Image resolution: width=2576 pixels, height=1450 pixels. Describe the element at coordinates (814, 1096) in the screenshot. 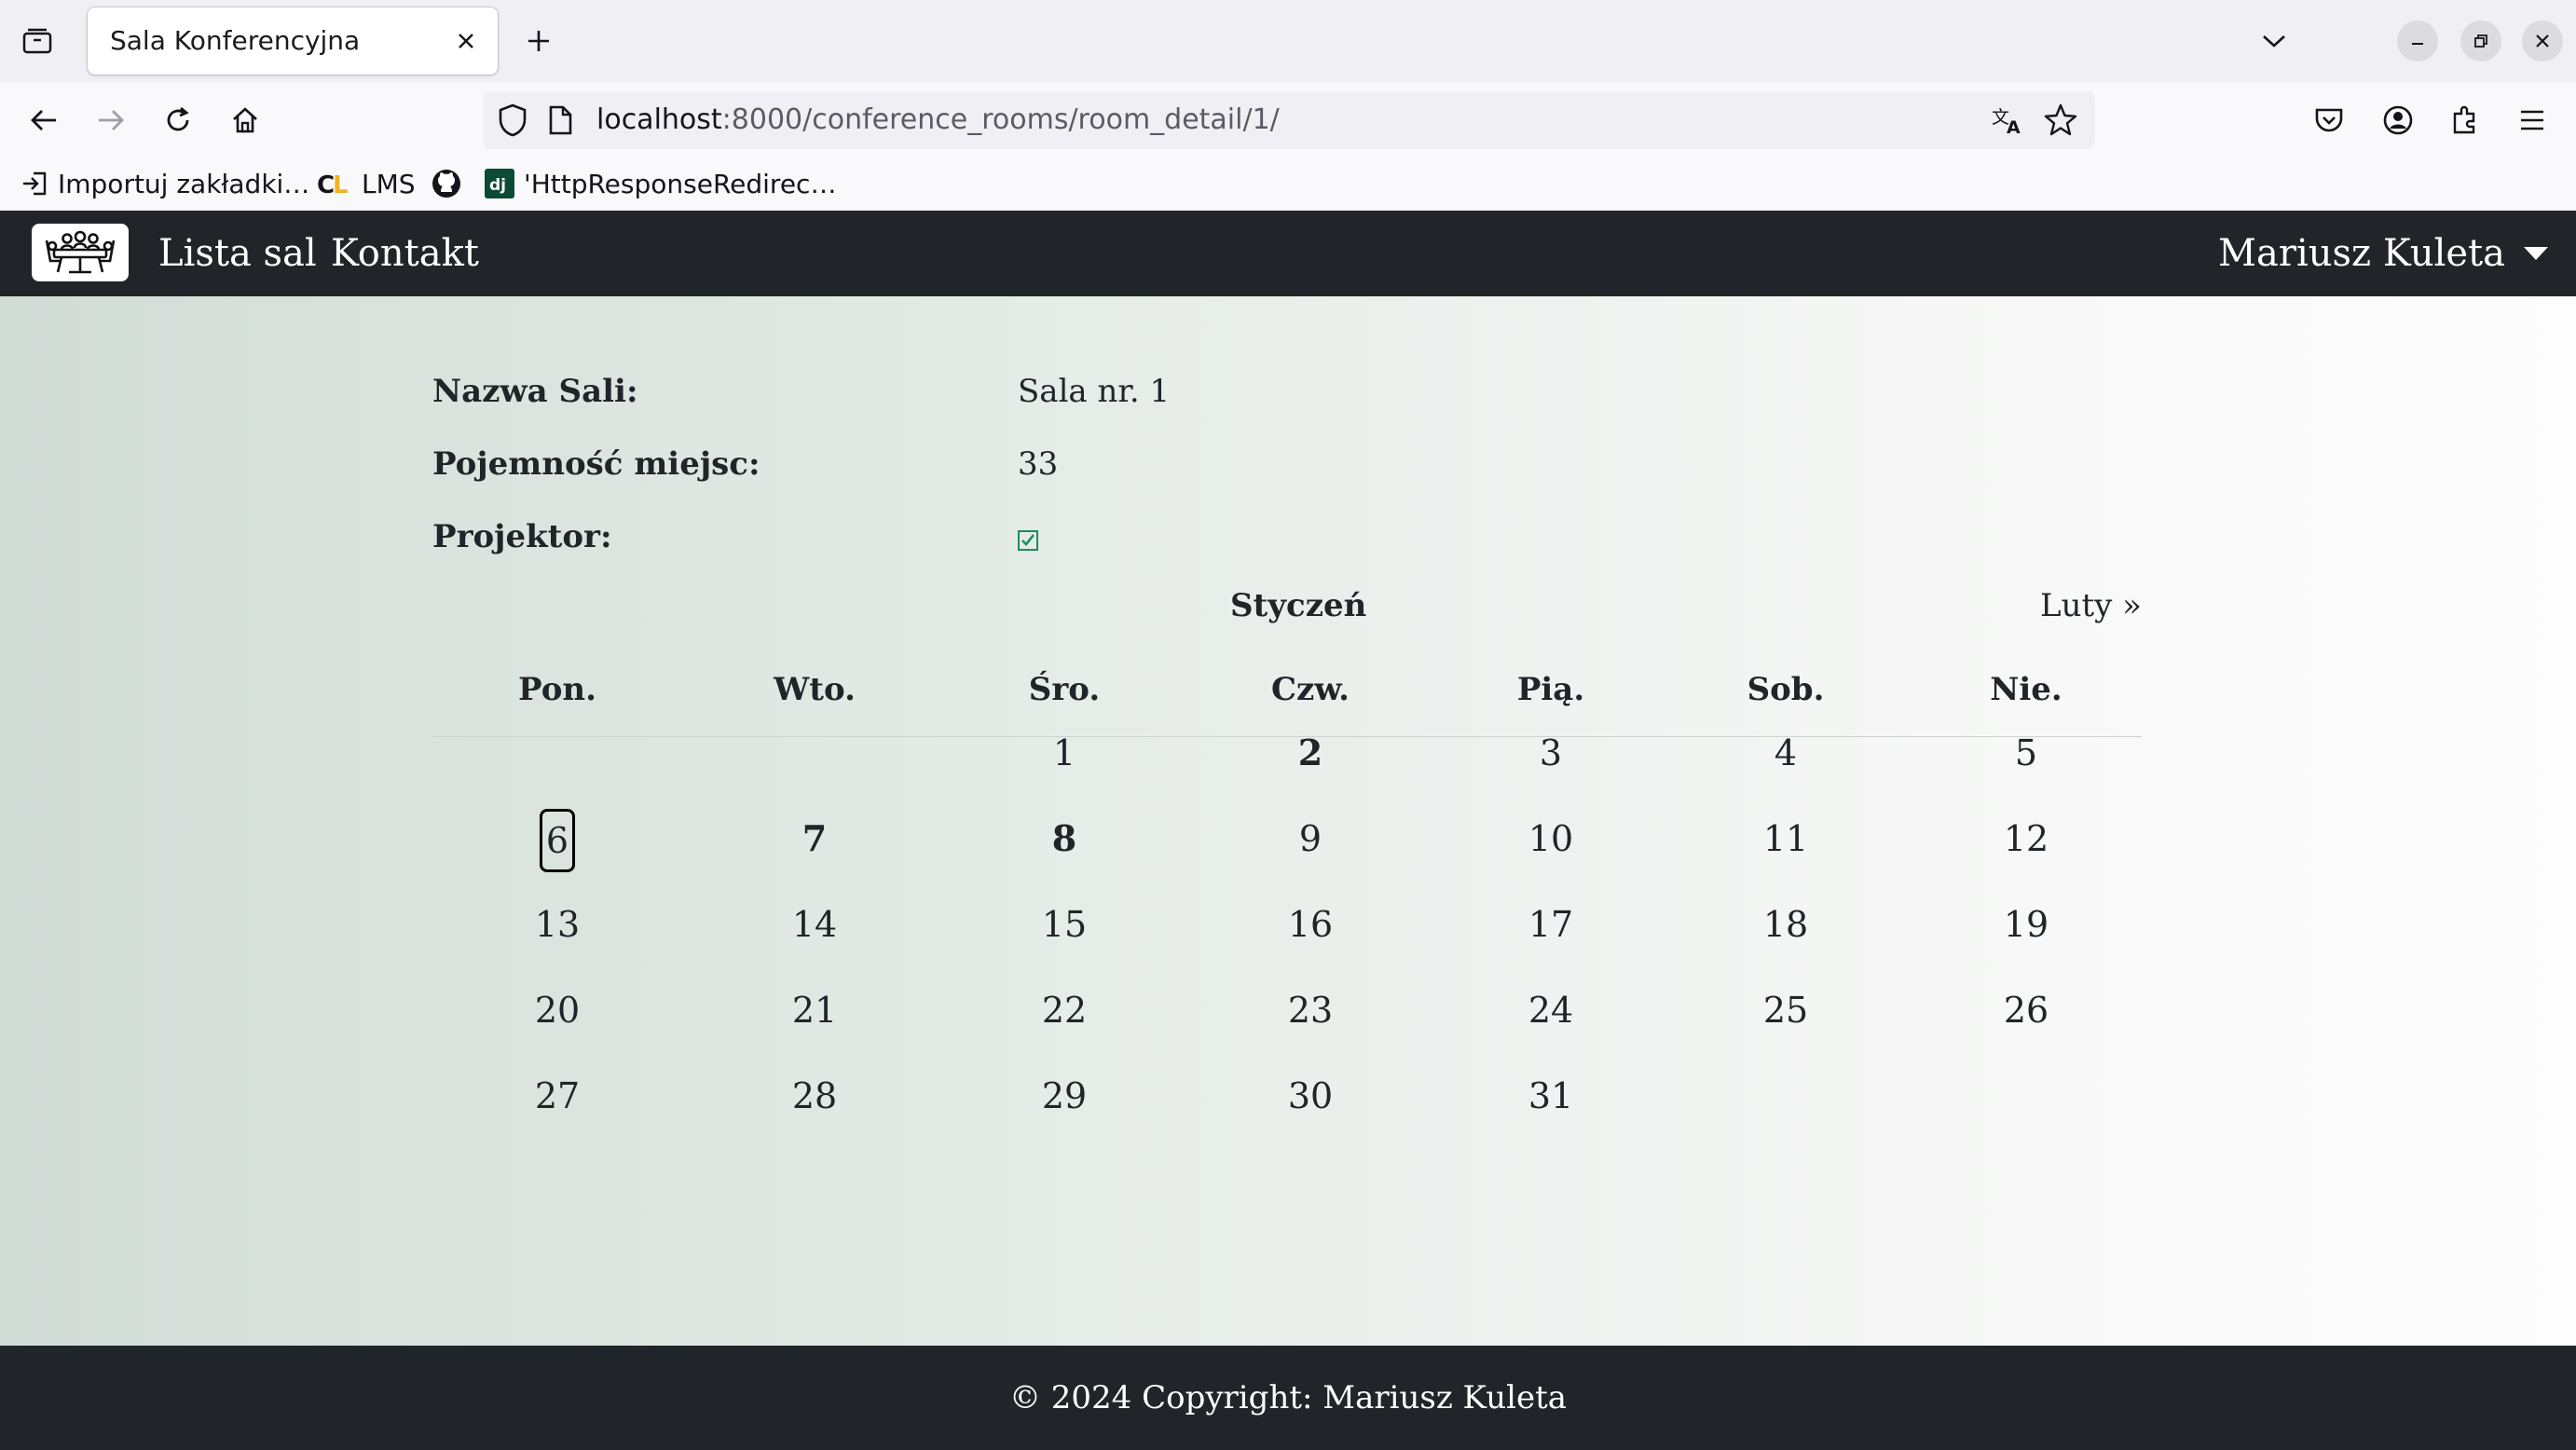

I see `calendar-day: 28` at that location.